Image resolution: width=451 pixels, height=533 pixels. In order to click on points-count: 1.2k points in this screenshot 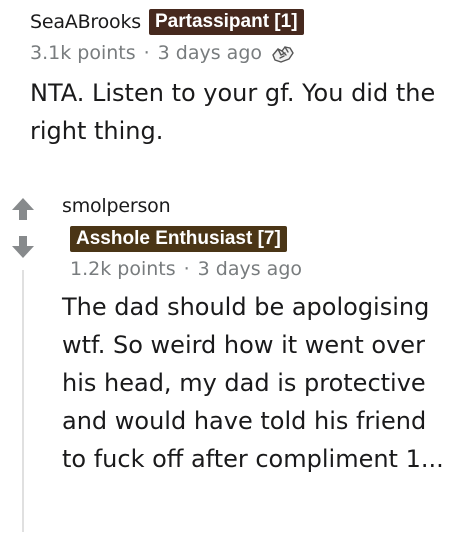, I will do `click(123, 269)`.